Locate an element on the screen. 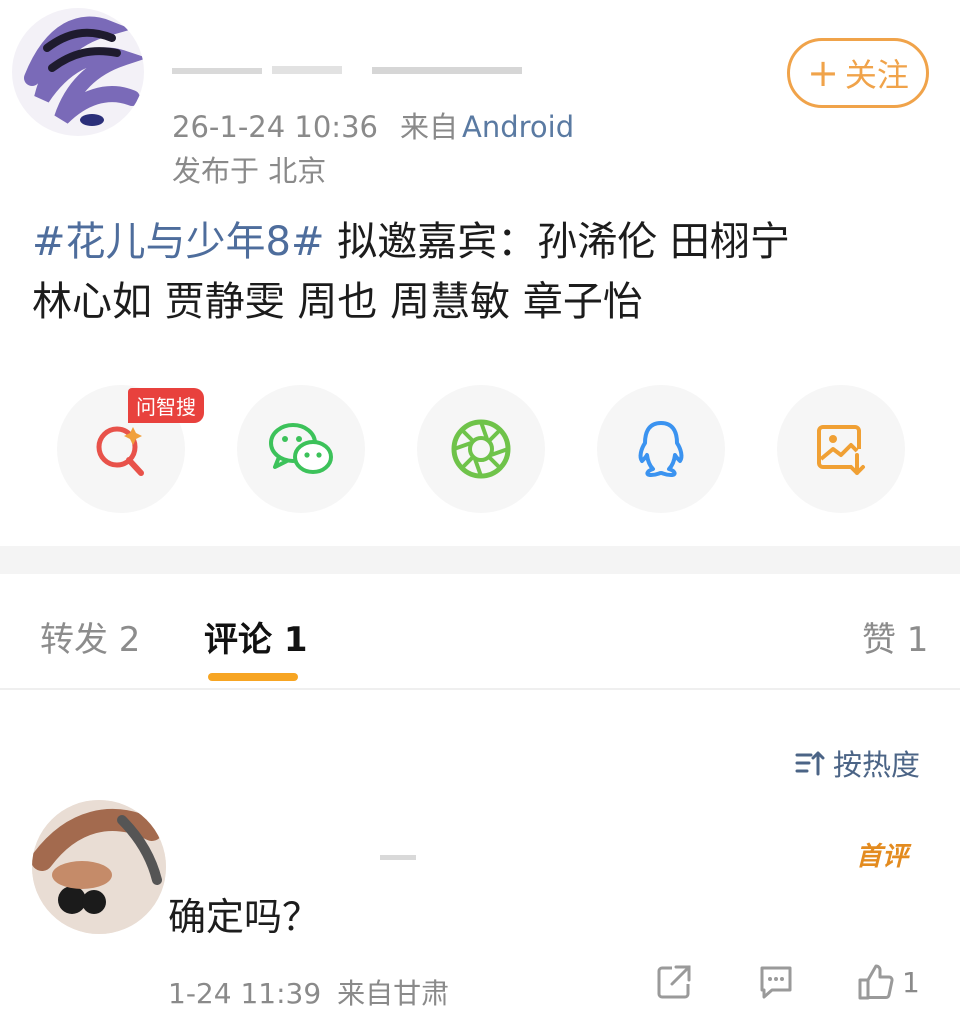  section-divider is located at coordinates (480, 560).